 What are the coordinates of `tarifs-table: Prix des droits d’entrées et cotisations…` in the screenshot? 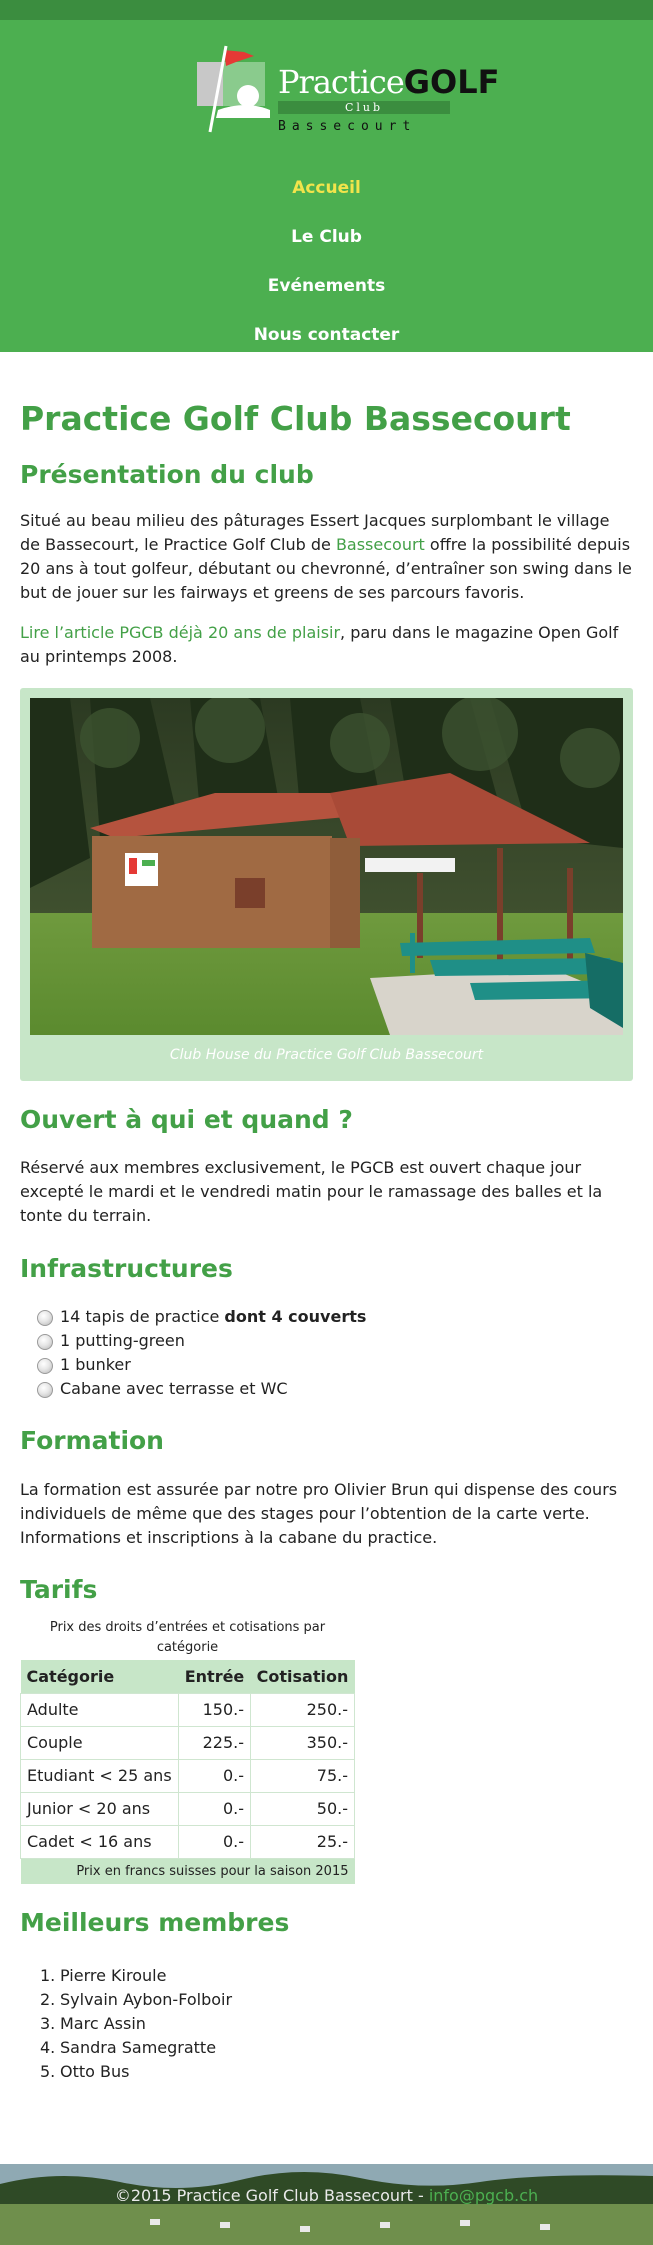 It's located at (187, 1751).